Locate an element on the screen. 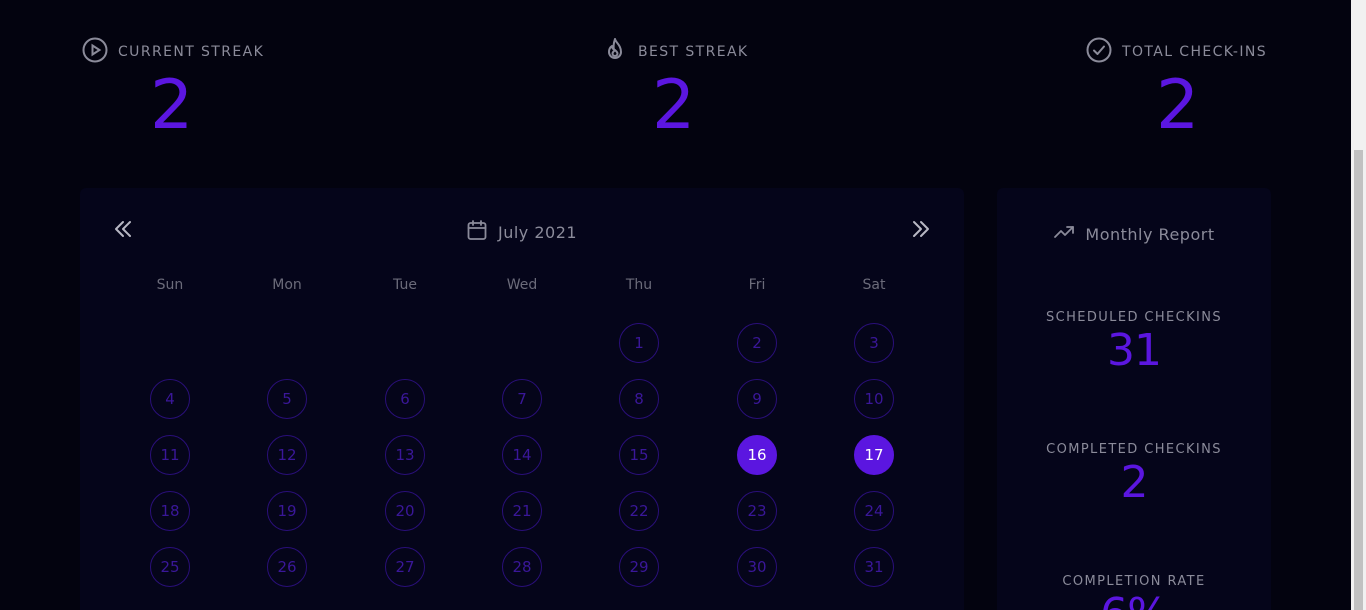 The height and width of the screenshot is (610, 1366). calendar-day-16: 16 is located at coordinates (757, 455).